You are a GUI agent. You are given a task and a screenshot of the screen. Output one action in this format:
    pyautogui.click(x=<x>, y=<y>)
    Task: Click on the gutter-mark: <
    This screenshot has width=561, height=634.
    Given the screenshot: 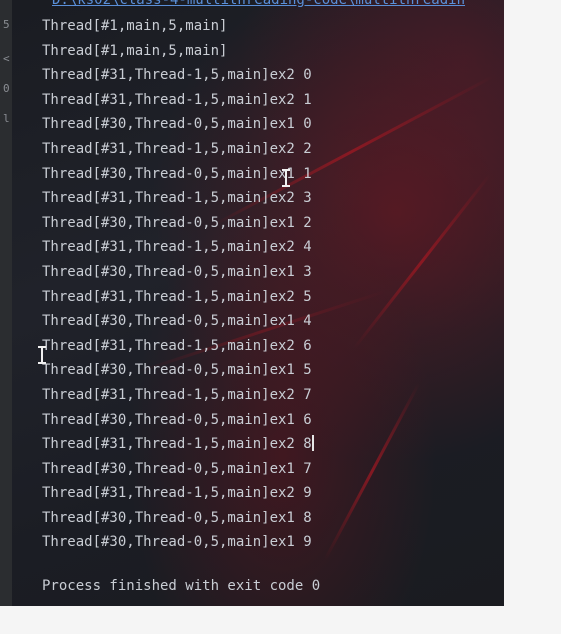 What is the action you would take?
    pyautogui.click(x=6, y=58)
    